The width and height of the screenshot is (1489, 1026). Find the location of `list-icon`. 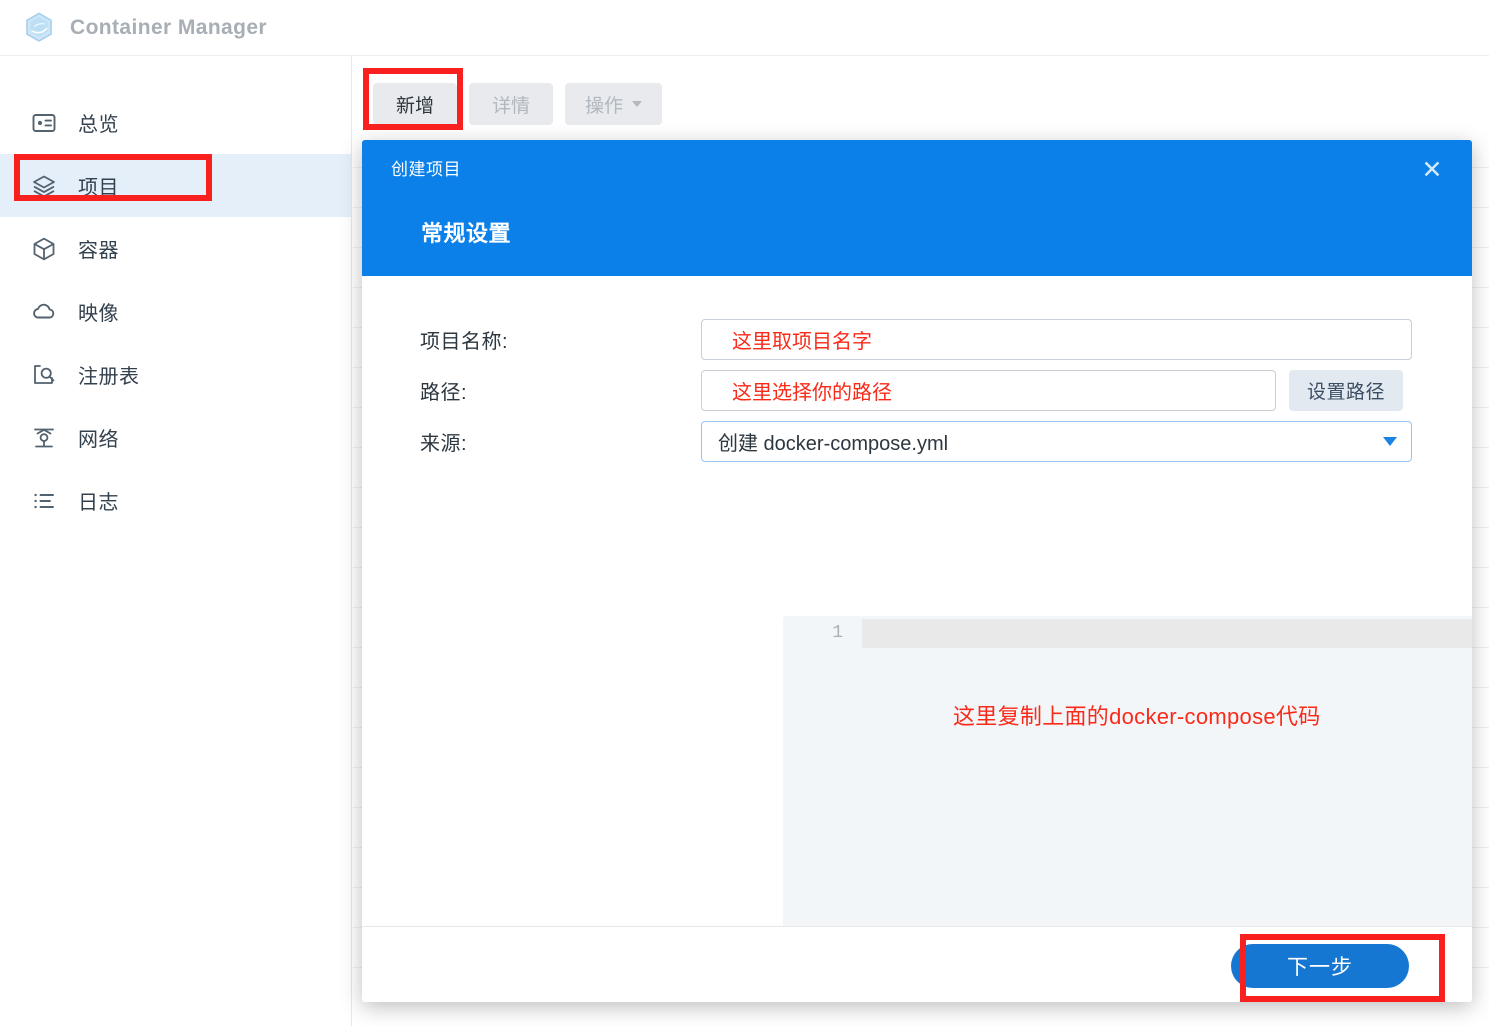

list-icon is located at coordinates (44, 501).